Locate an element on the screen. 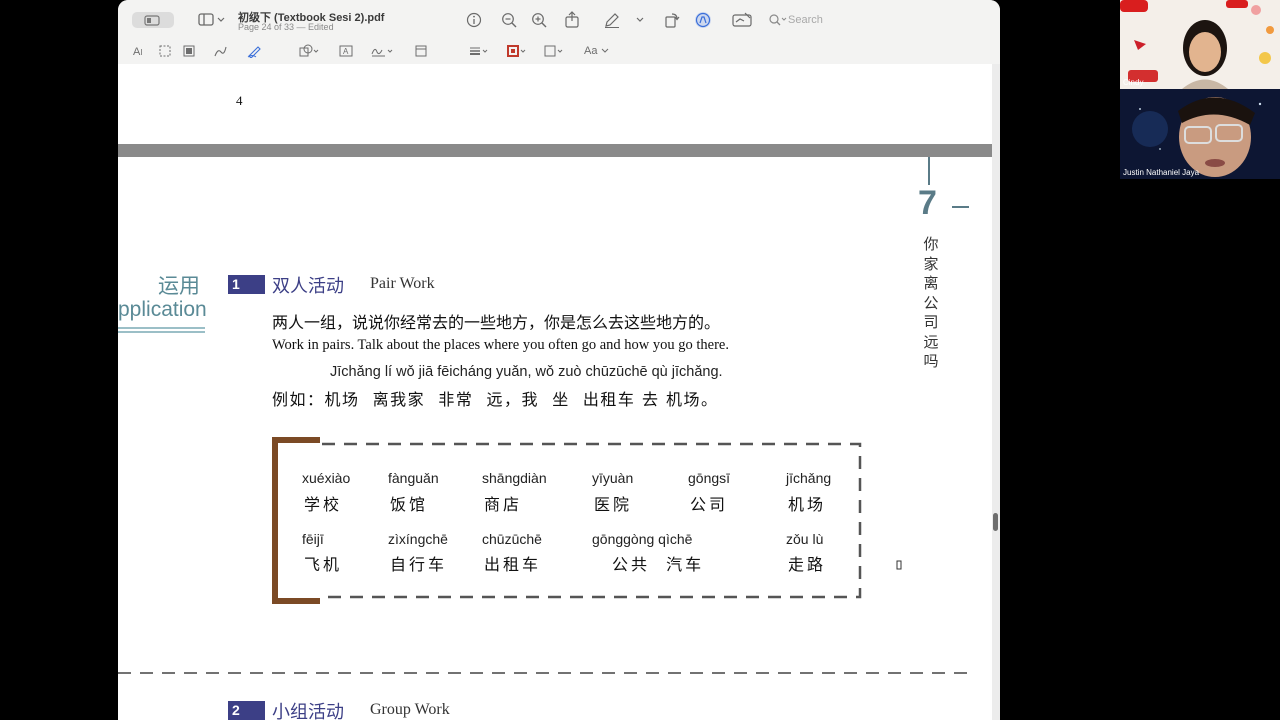  markup-icon is located at coordinates (703, 20).